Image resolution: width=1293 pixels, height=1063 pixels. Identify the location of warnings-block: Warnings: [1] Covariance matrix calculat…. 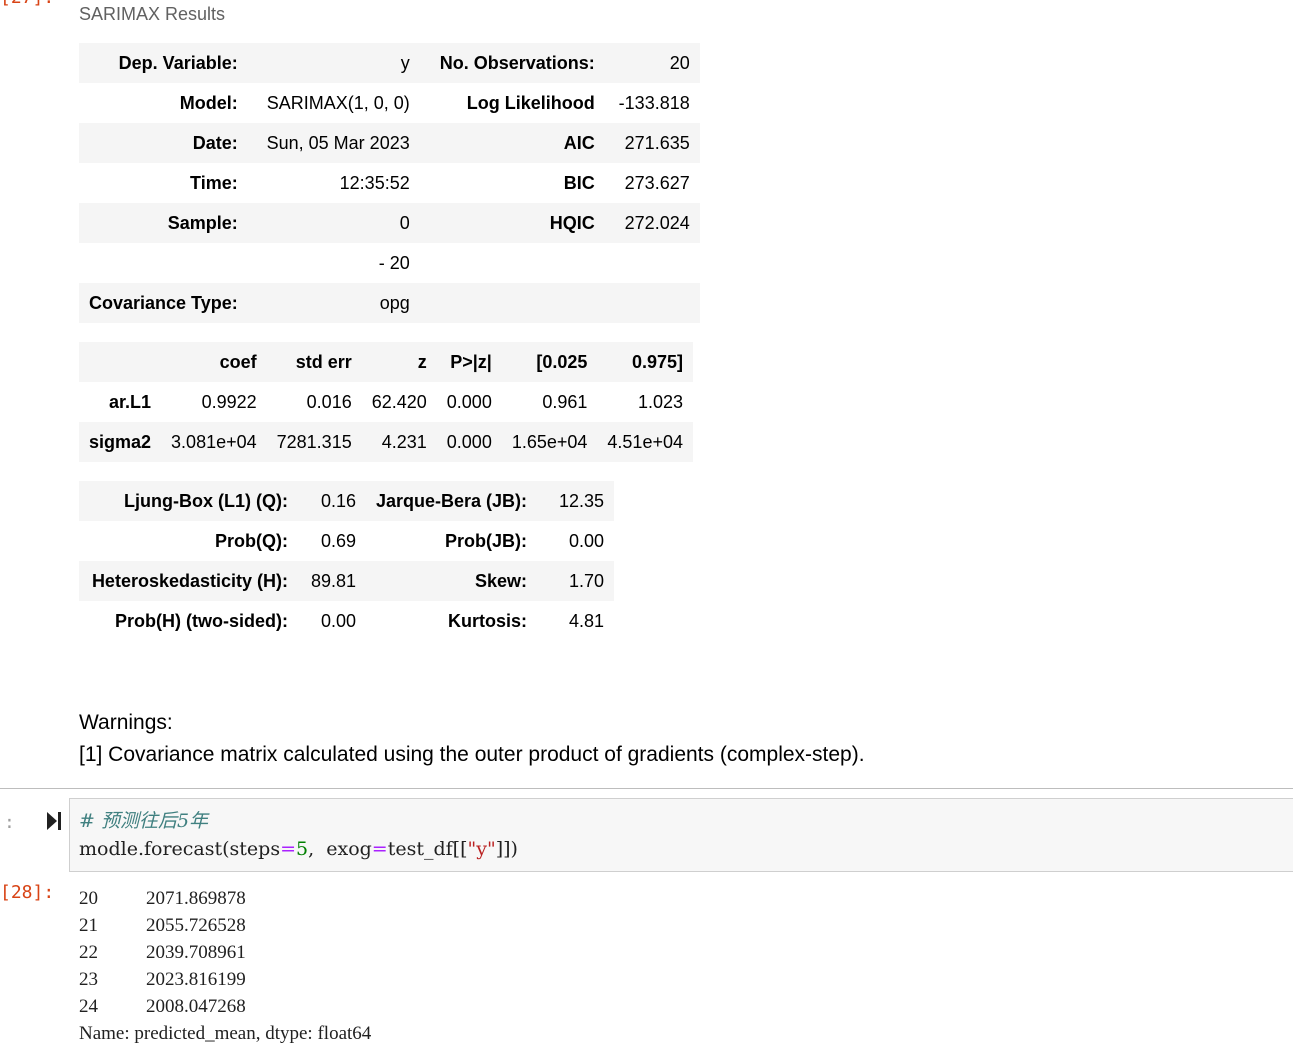
(472, 739).